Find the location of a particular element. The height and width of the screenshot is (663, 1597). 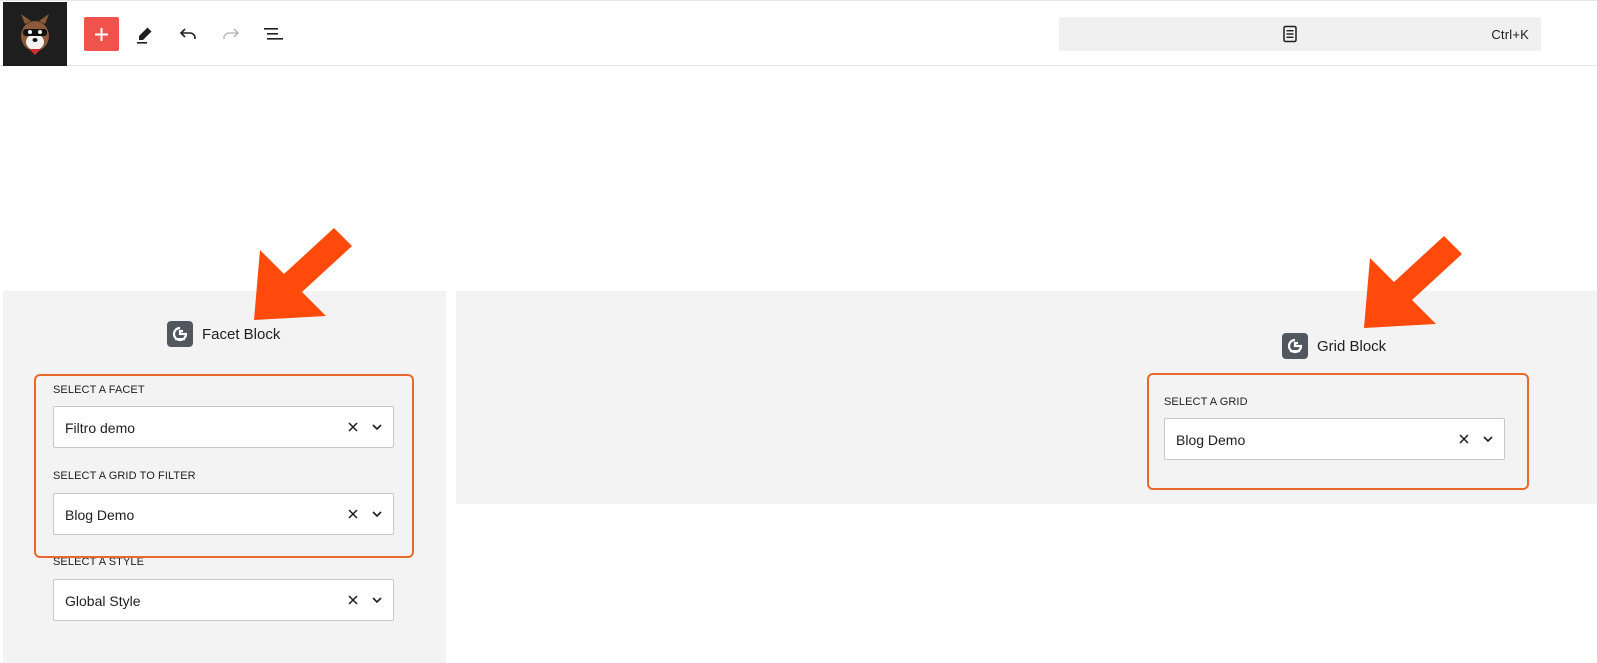

document-icon is located at coordinates (1290, 34).